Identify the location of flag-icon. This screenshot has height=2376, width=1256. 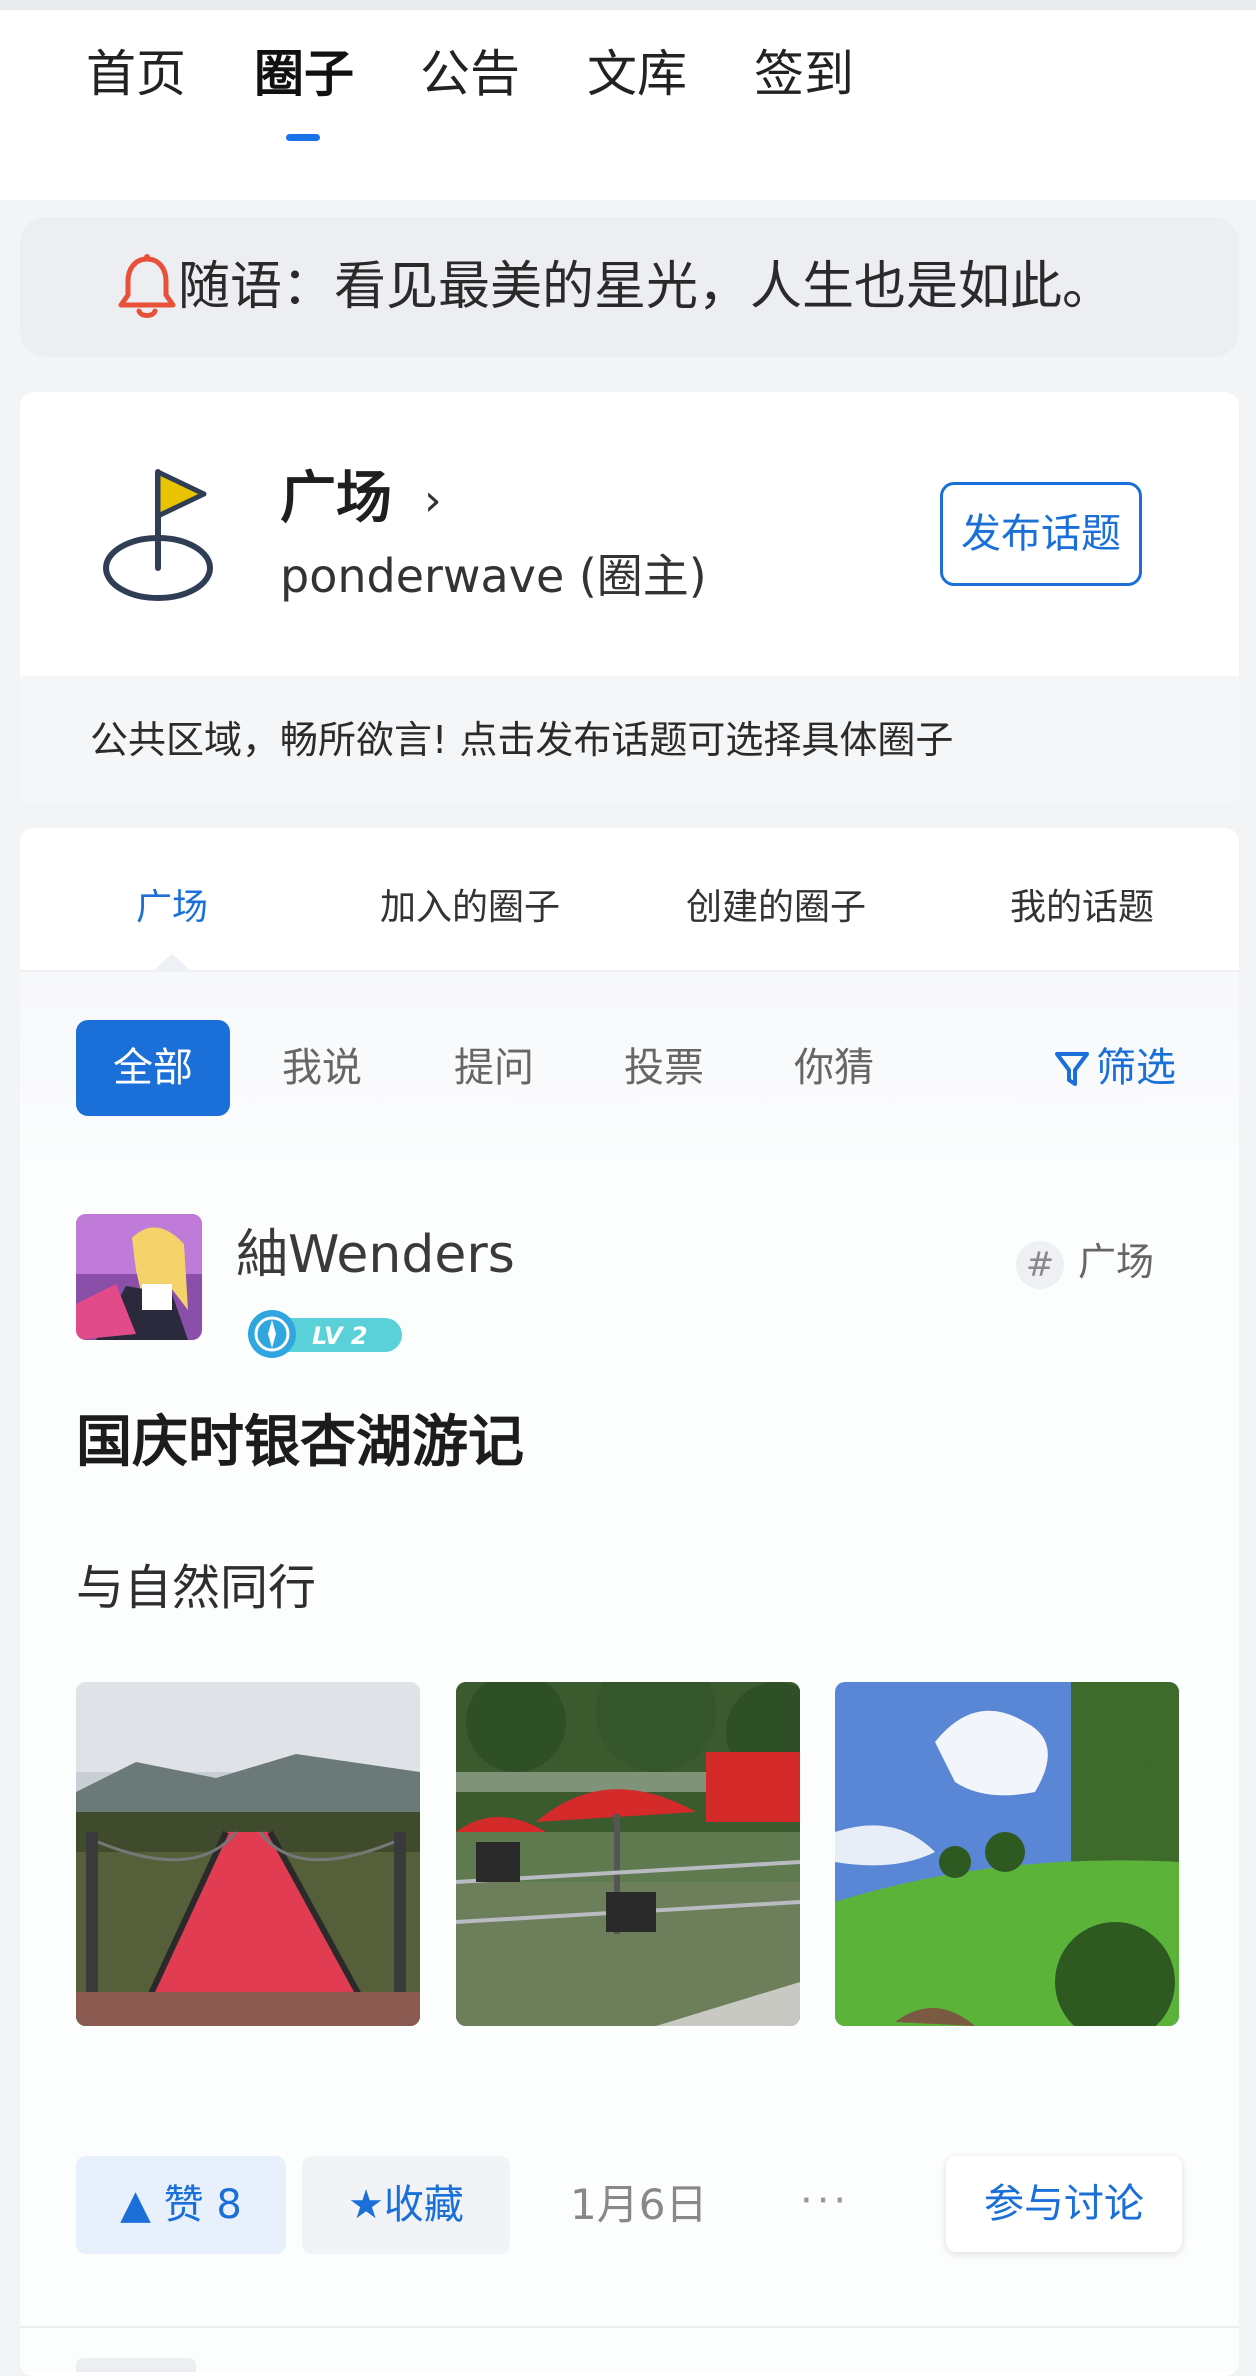
(158, 535).